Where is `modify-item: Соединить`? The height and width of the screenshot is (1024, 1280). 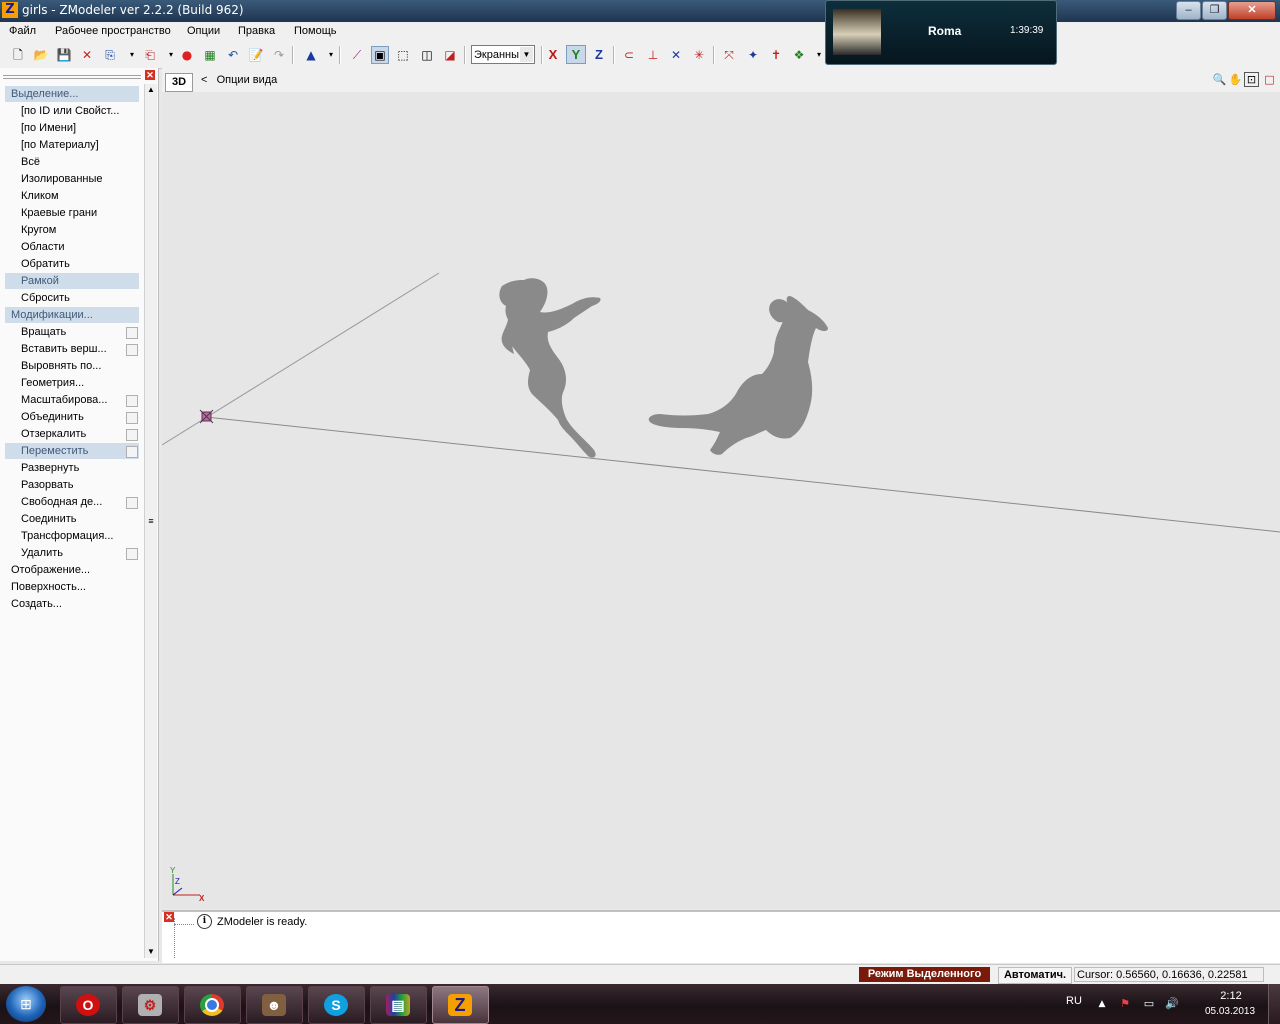
modify-item: Соединить is located at coordinates (72, 519).